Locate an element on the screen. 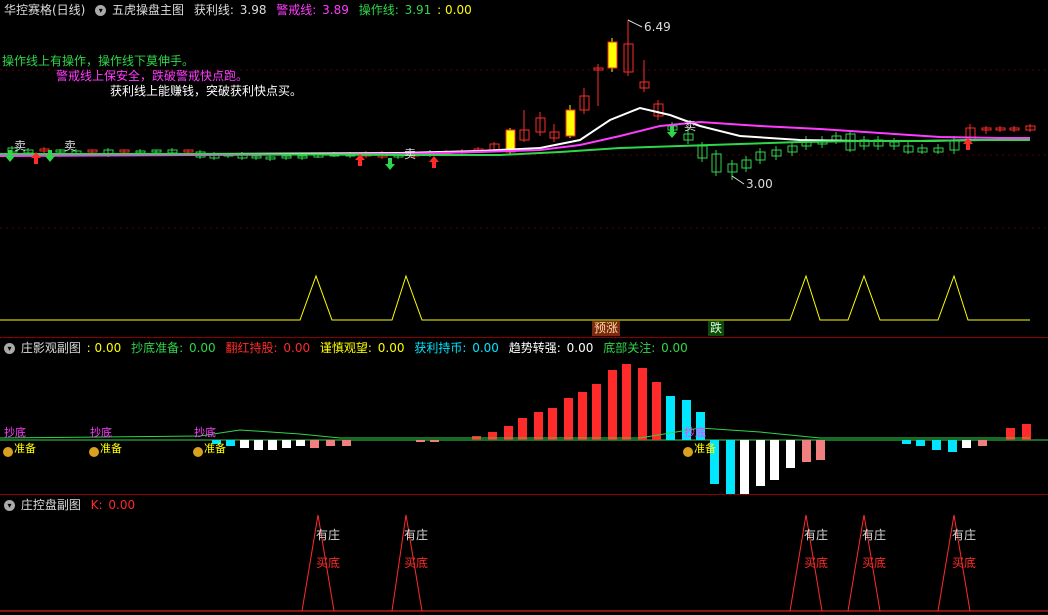  high-price-label: 6.49 is located at coordinates (657, 27).